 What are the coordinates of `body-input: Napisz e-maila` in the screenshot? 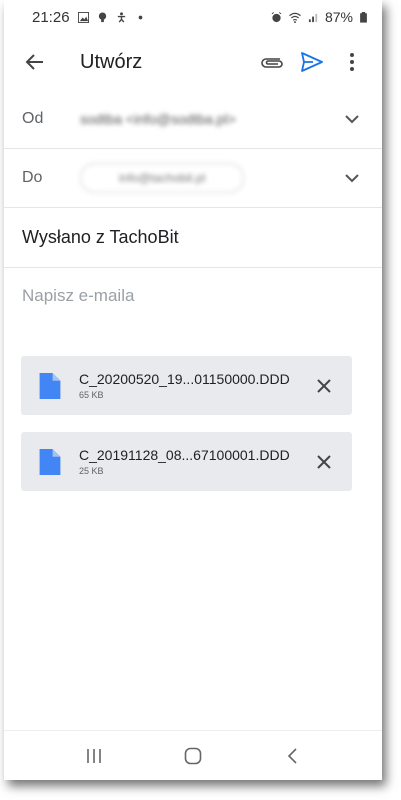 It's located at (193, 298).